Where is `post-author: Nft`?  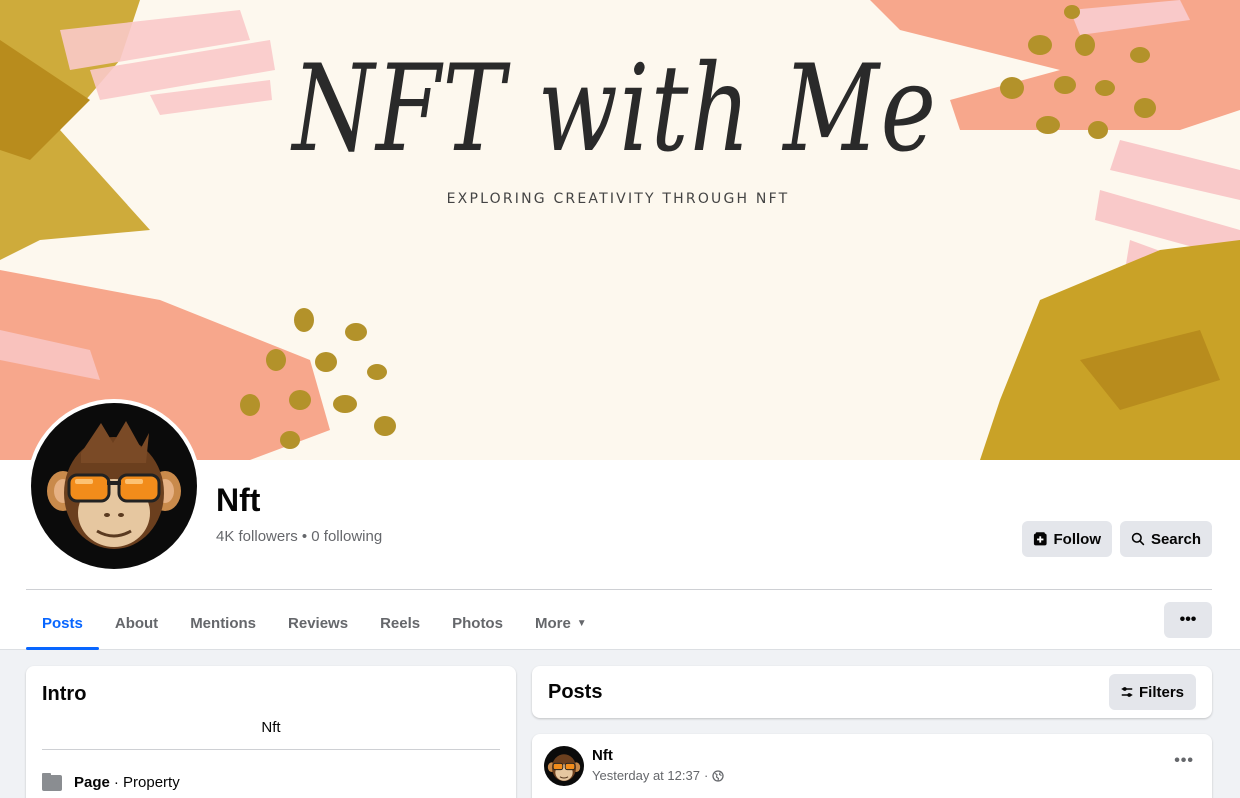
post-author: Nft is located at coordinates (602, 755).